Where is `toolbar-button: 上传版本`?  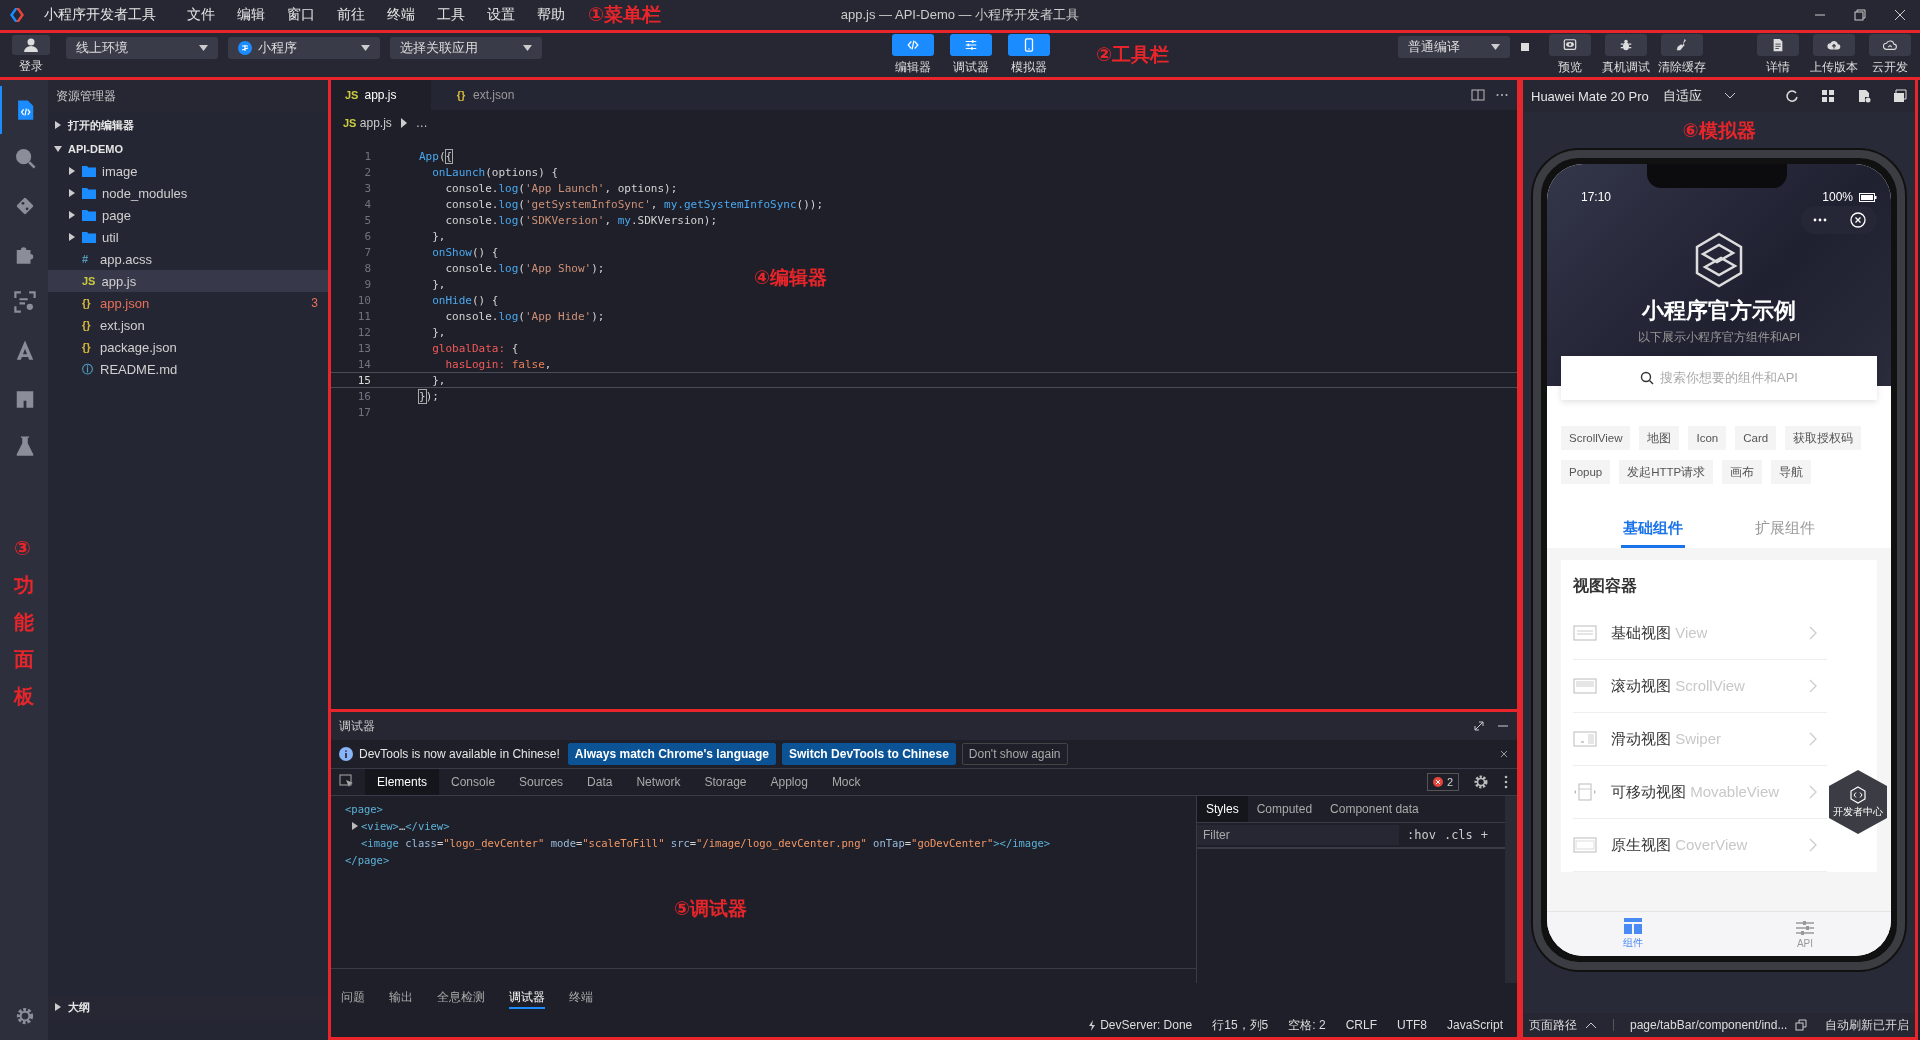
toolbar-button: 上传版本 is located at coordinates (1834, 55).